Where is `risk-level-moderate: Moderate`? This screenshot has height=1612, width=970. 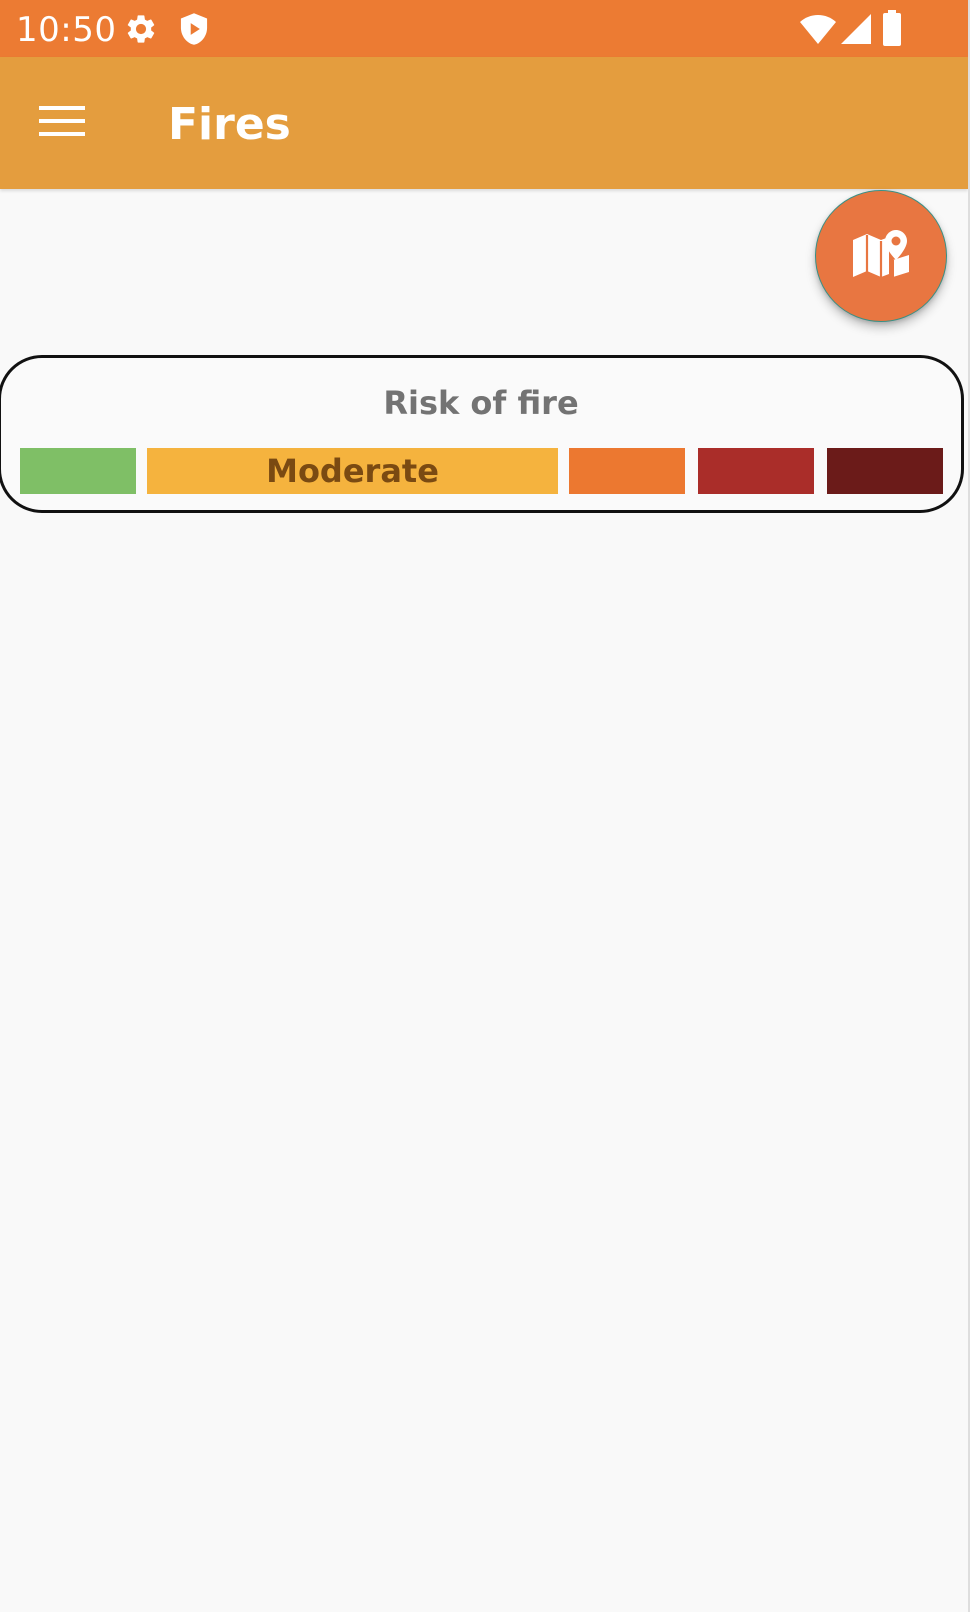
risk-level-moderate: Moderate is located at coordinates (352, 471).